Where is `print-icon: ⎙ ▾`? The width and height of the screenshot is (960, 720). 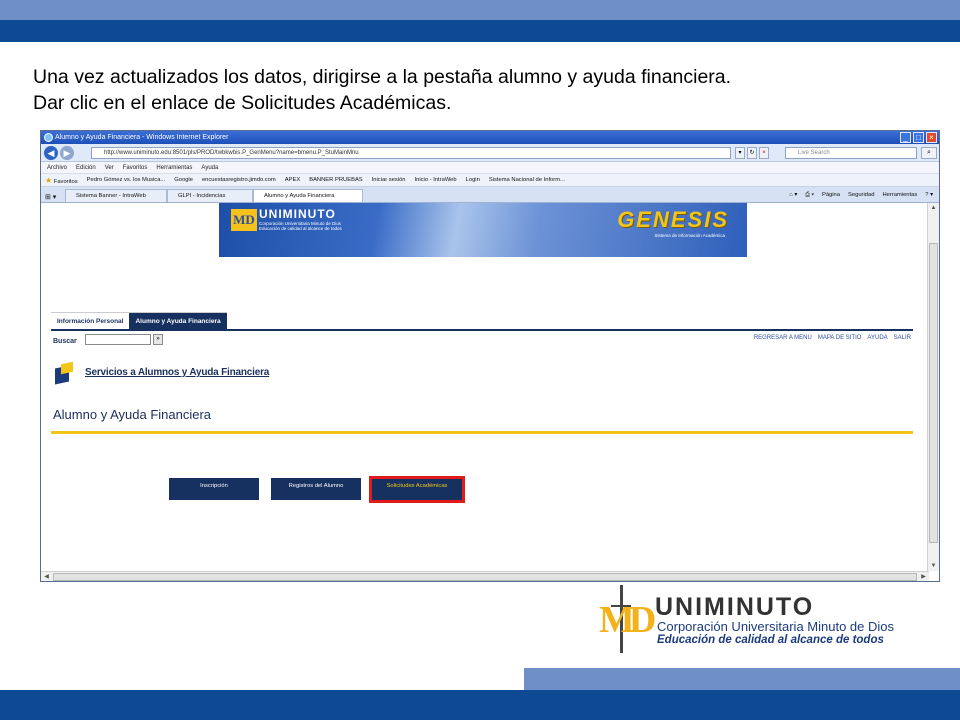 print-icon: ⎙ ▾ is located at coordinates (809, 195).